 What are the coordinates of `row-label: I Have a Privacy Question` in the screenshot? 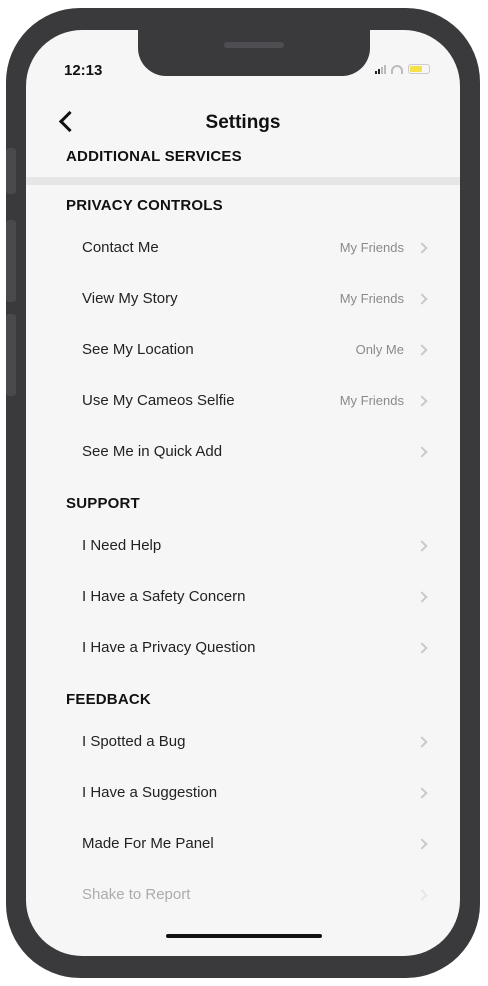 It's located at (169, 647).